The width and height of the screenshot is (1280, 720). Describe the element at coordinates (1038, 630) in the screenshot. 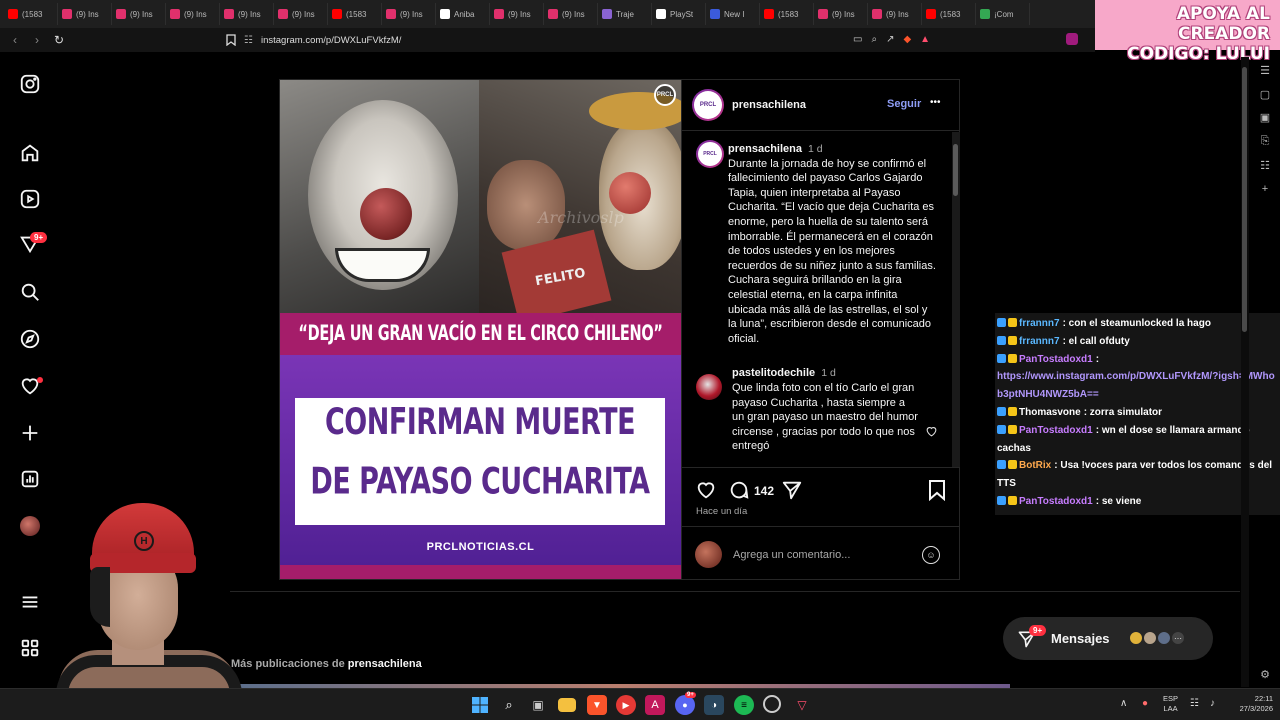

I see `messages-badge: 9+` at that location.